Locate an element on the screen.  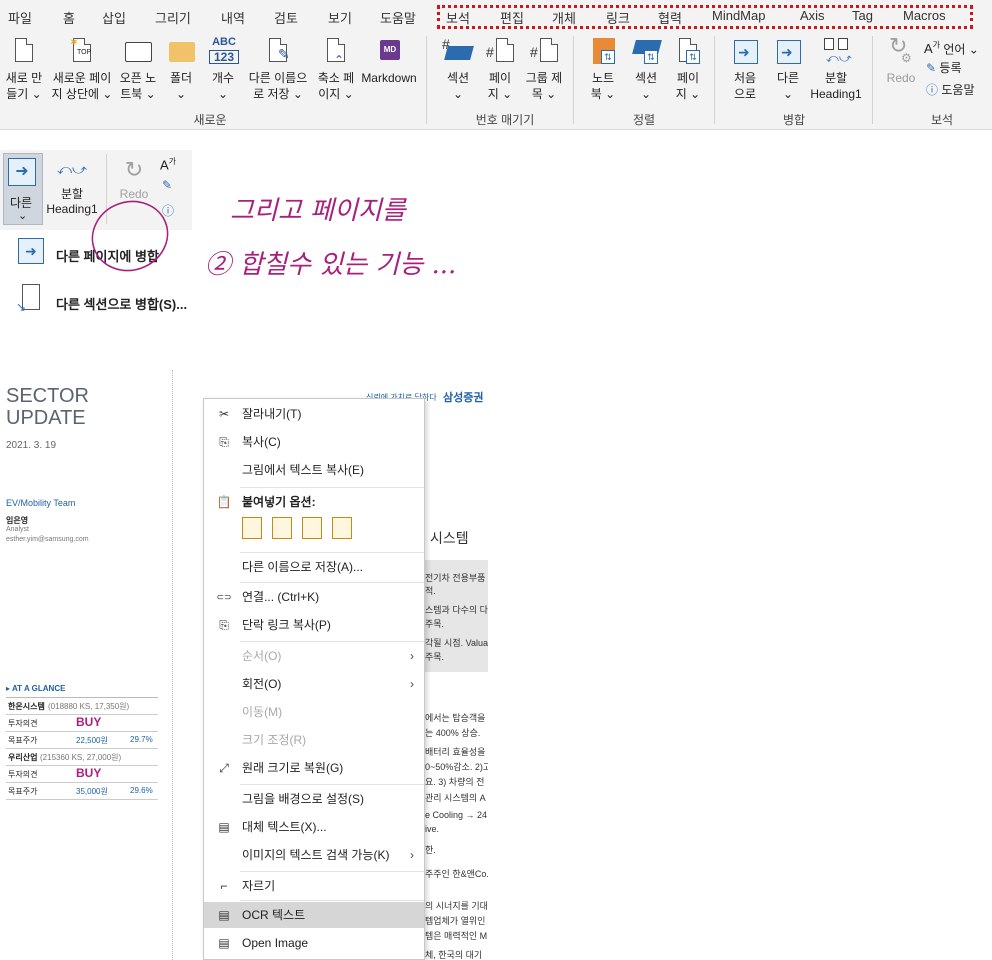
merge-other-label2: ⌄ is located at coordinates (788, 94).